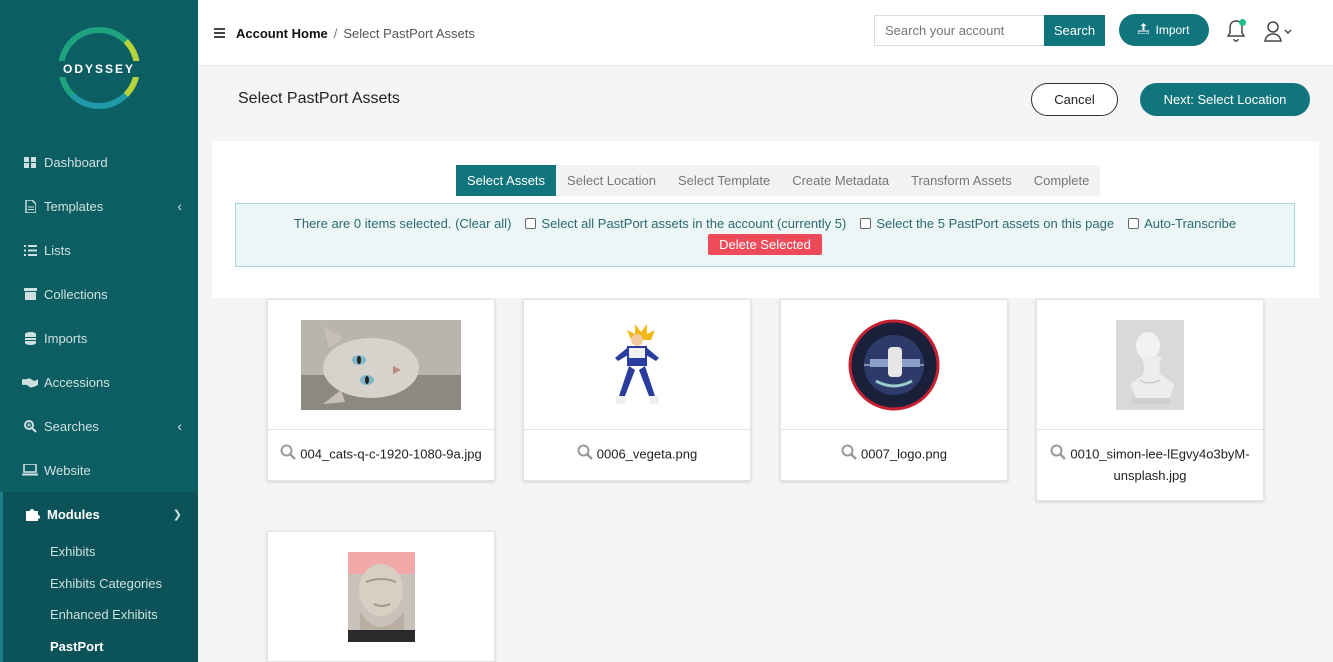 The width and height of the screenshot is (1333, 662). Describe the element at coordinates (904, 454) in the screenshot. I see `asset-filename: 0007_logo.png` at that location.